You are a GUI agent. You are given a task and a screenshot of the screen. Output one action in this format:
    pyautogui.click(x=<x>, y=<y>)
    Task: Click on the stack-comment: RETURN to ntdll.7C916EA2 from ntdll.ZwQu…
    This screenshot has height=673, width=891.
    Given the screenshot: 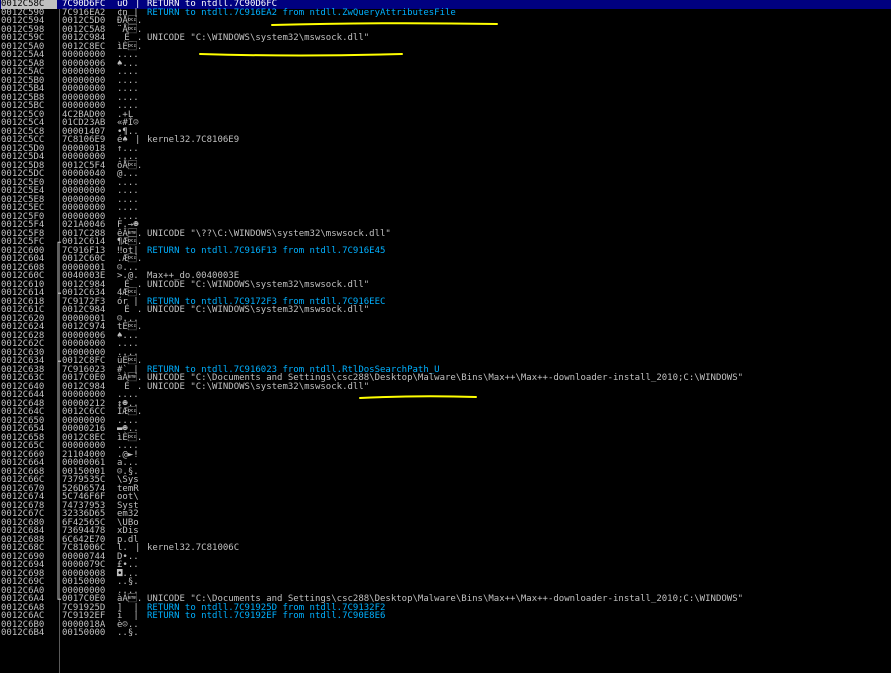 What is the action you would take?
    pyautogui.click(x=301, y=12)
    